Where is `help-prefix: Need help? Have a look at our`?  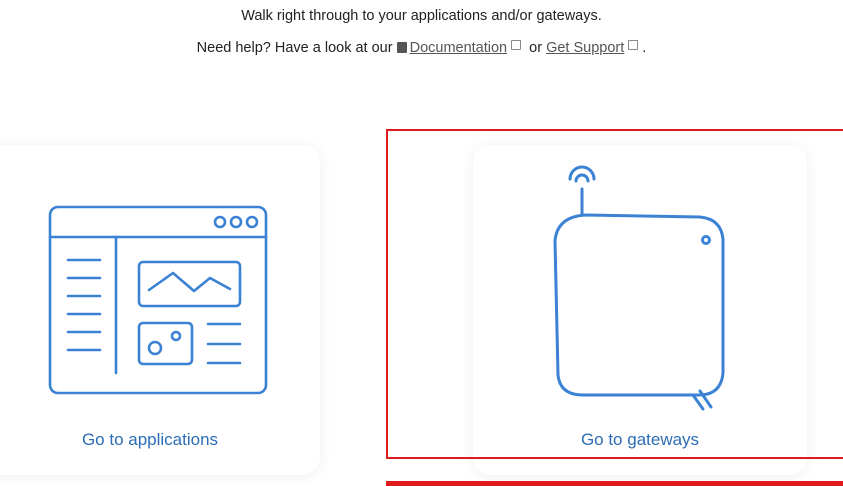
help-prefix: Need help? Have a look at our is located at coordinates (294, 48).